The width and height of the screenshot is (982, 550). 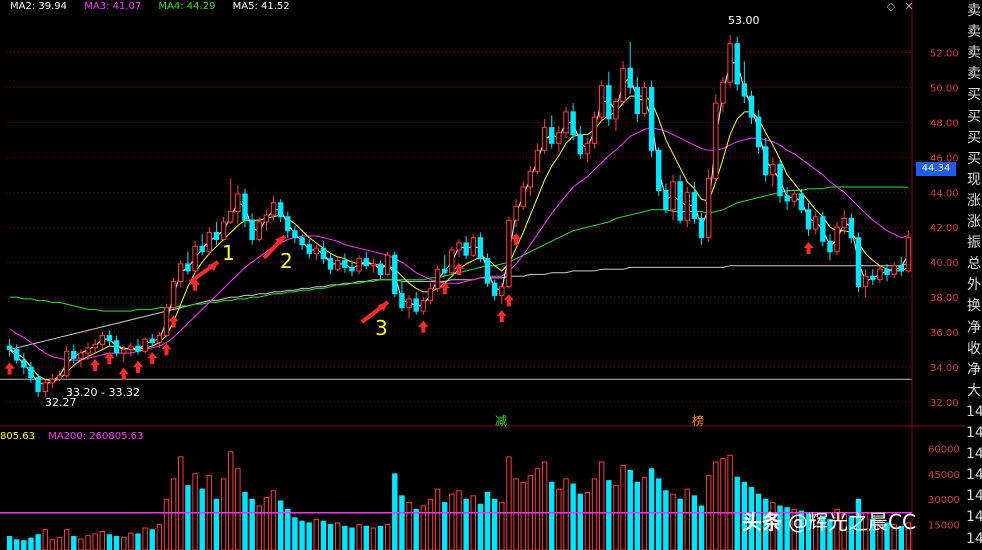 What do you see at coordinates (974, 264) in the screenshot?
I see `sidebar-item: 总` at bounding box center [974, 264].